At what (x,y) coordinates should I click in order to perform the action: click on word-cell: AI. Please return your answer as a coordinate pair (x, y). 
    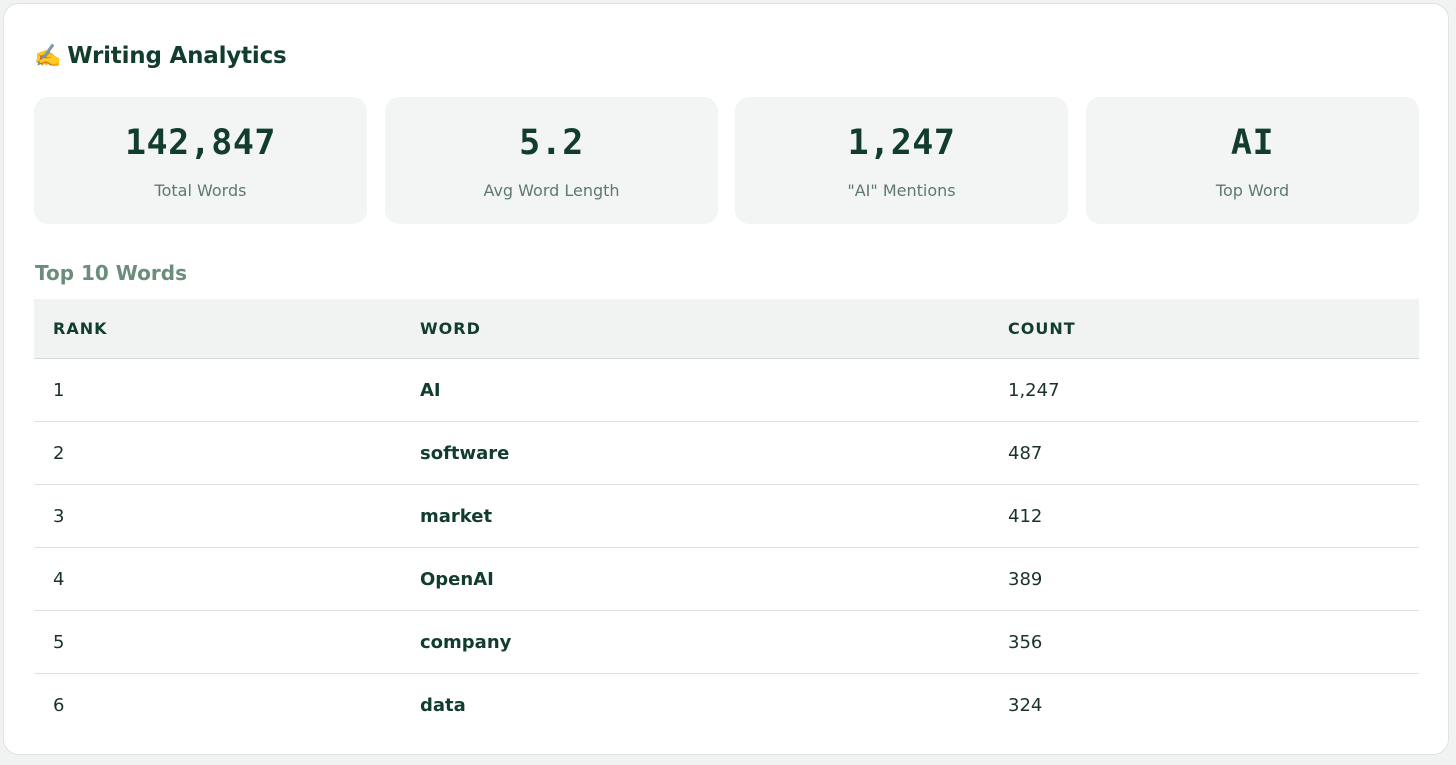
    Looking at the image, I should click on (695, 390).